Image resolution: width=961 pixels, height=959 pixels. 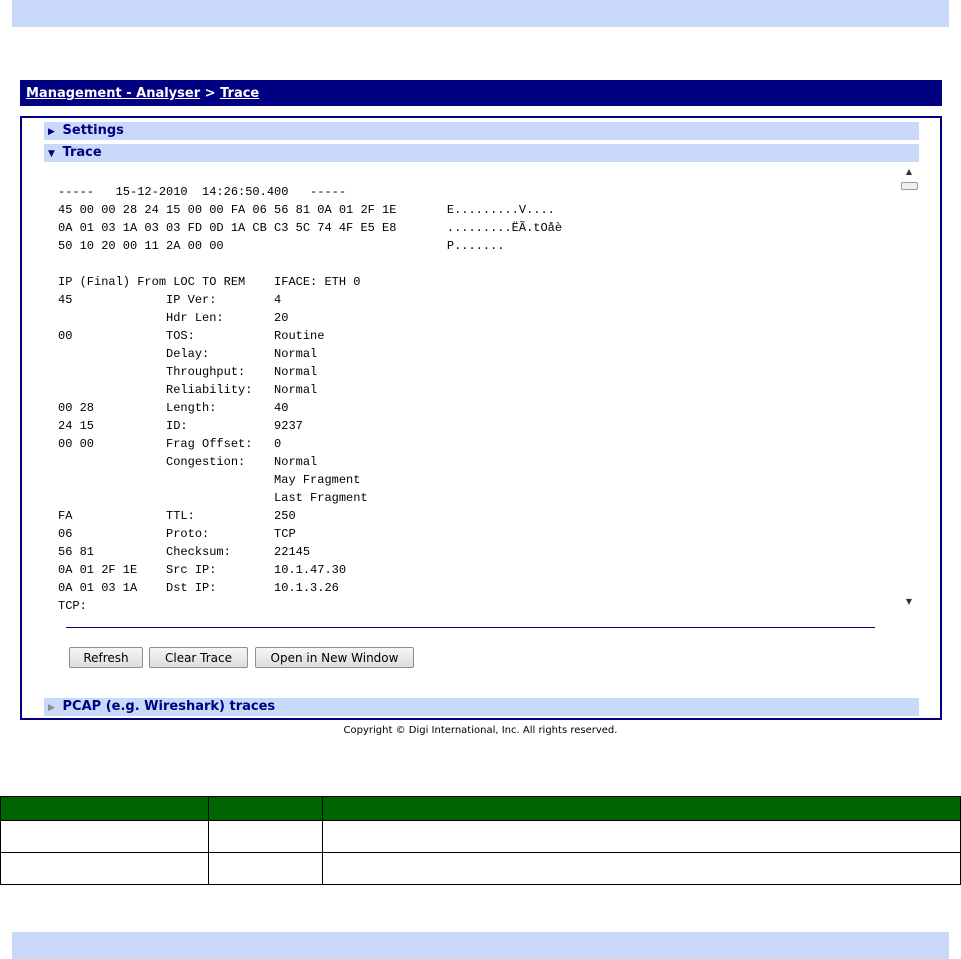 I want to click on breadcrumb-trace-link: Trace, so click(x=239, y=93).